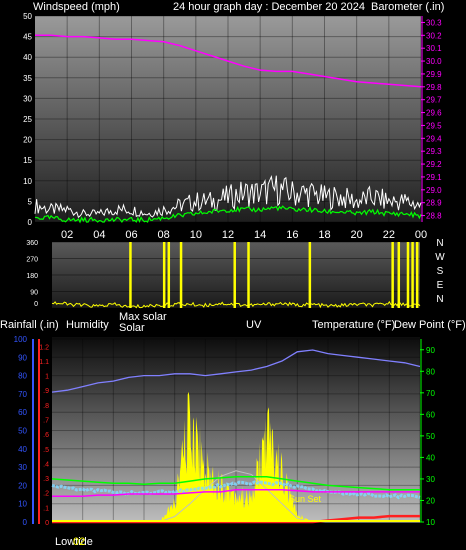 The image size is (466, 550). I want to click on compass-label: S, so click(440, 271).